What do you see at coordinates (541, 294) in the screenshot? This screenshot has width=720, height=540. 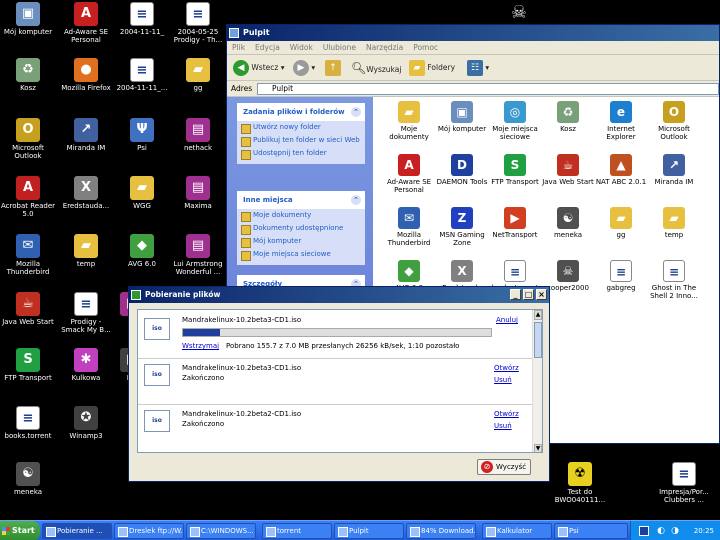 I see `close-button: ×` at bounding box center [541, 294].